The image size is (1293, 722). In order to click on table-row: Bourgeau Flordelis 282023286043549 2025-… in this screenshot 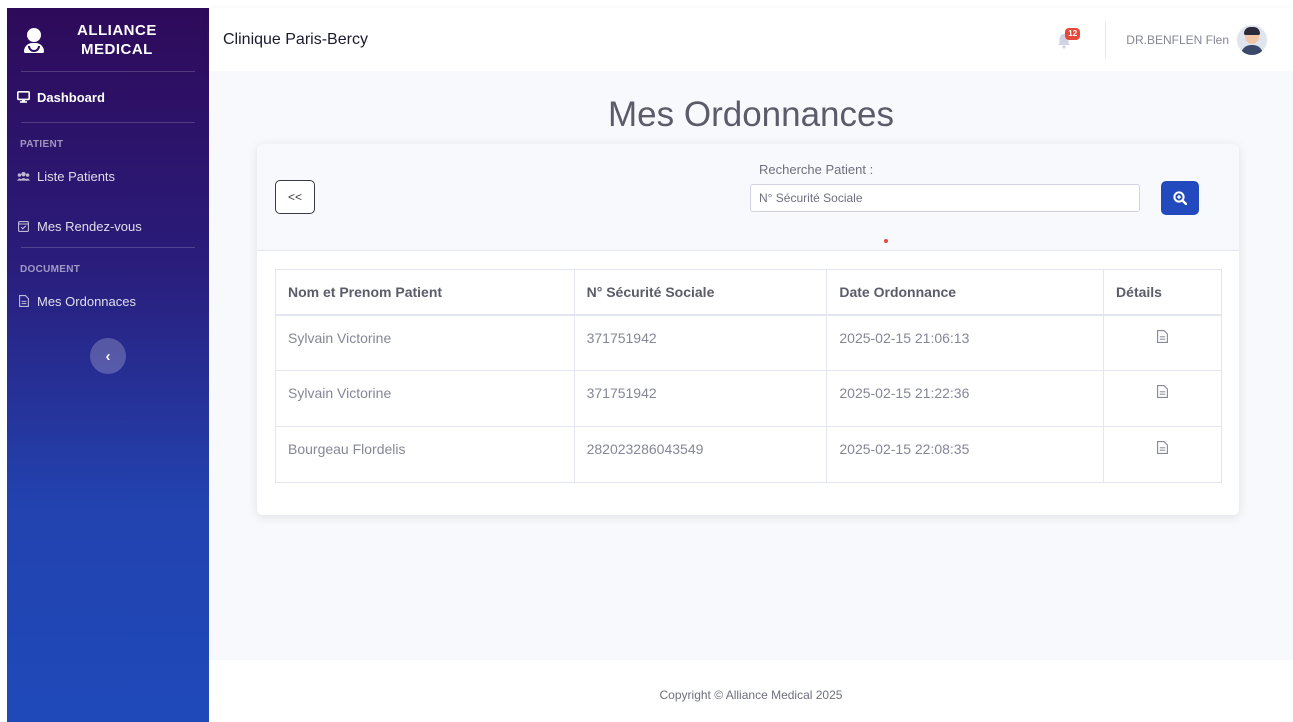, I will do `click(748, 454)`.